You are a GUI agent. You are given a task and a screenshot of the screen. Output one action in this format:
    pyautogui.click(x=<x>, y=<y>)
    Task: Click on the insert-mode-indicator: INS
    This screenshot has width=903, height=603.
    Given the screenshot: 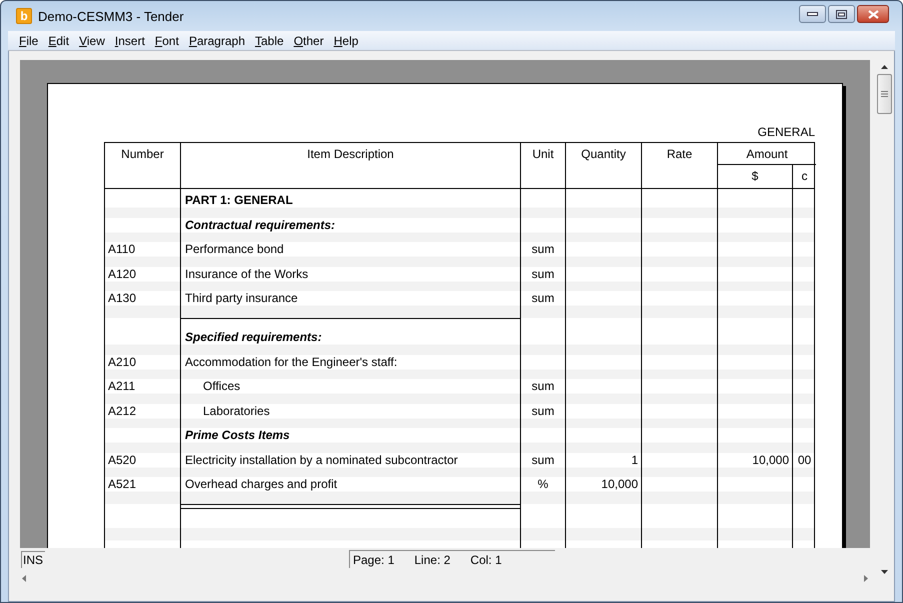 What is the action you would take?
    pyautogui.click(x=33, y=559)
    